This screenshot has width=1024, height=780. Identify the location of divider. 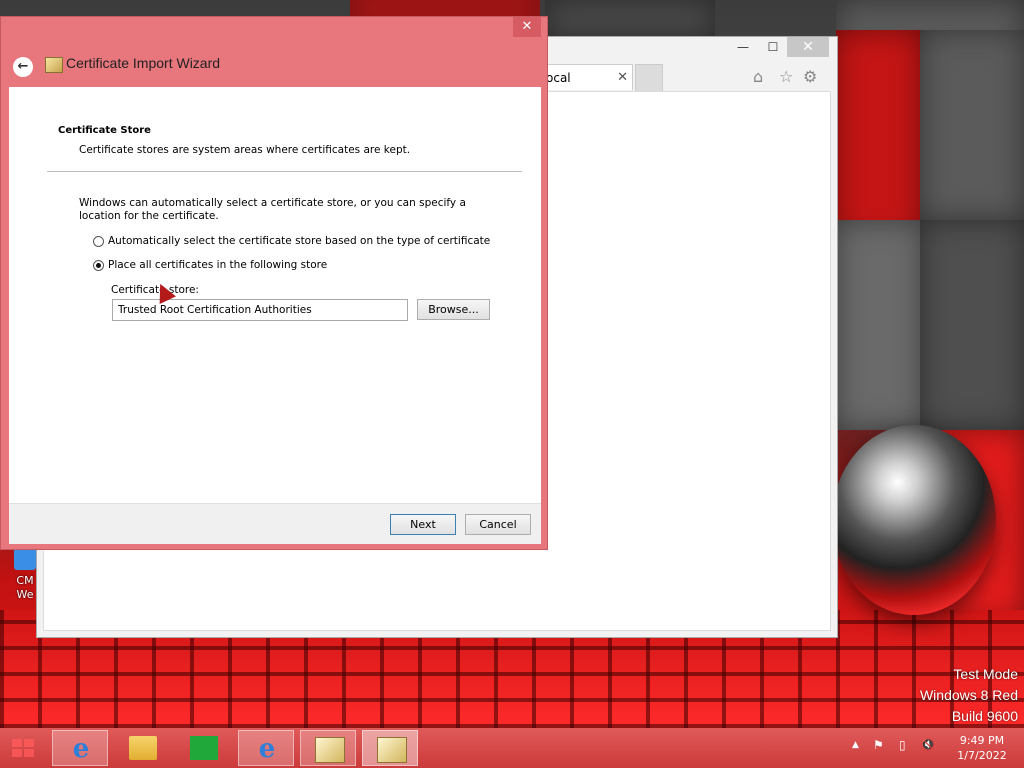
(284, 171).